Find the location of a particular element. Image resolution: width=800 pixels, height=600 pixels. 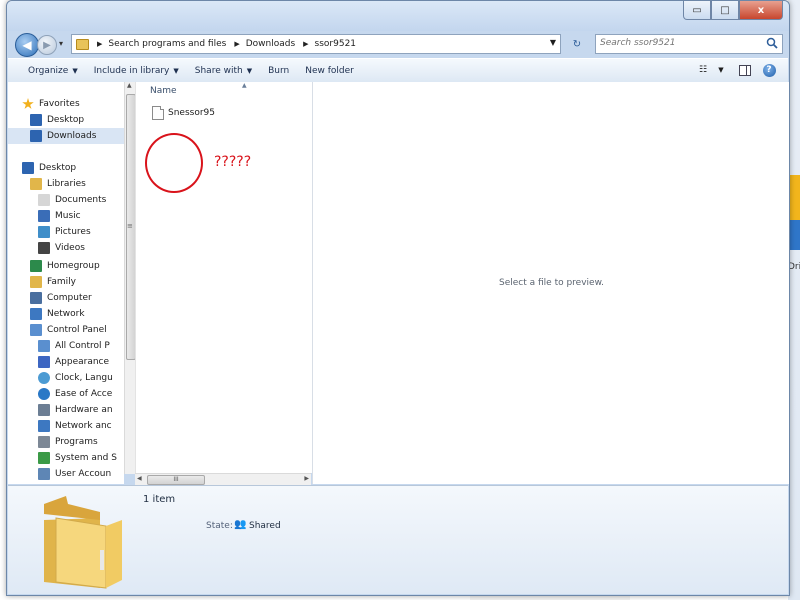

breadcrumb-item: ssor9521 is located at coordinates (336, 44).